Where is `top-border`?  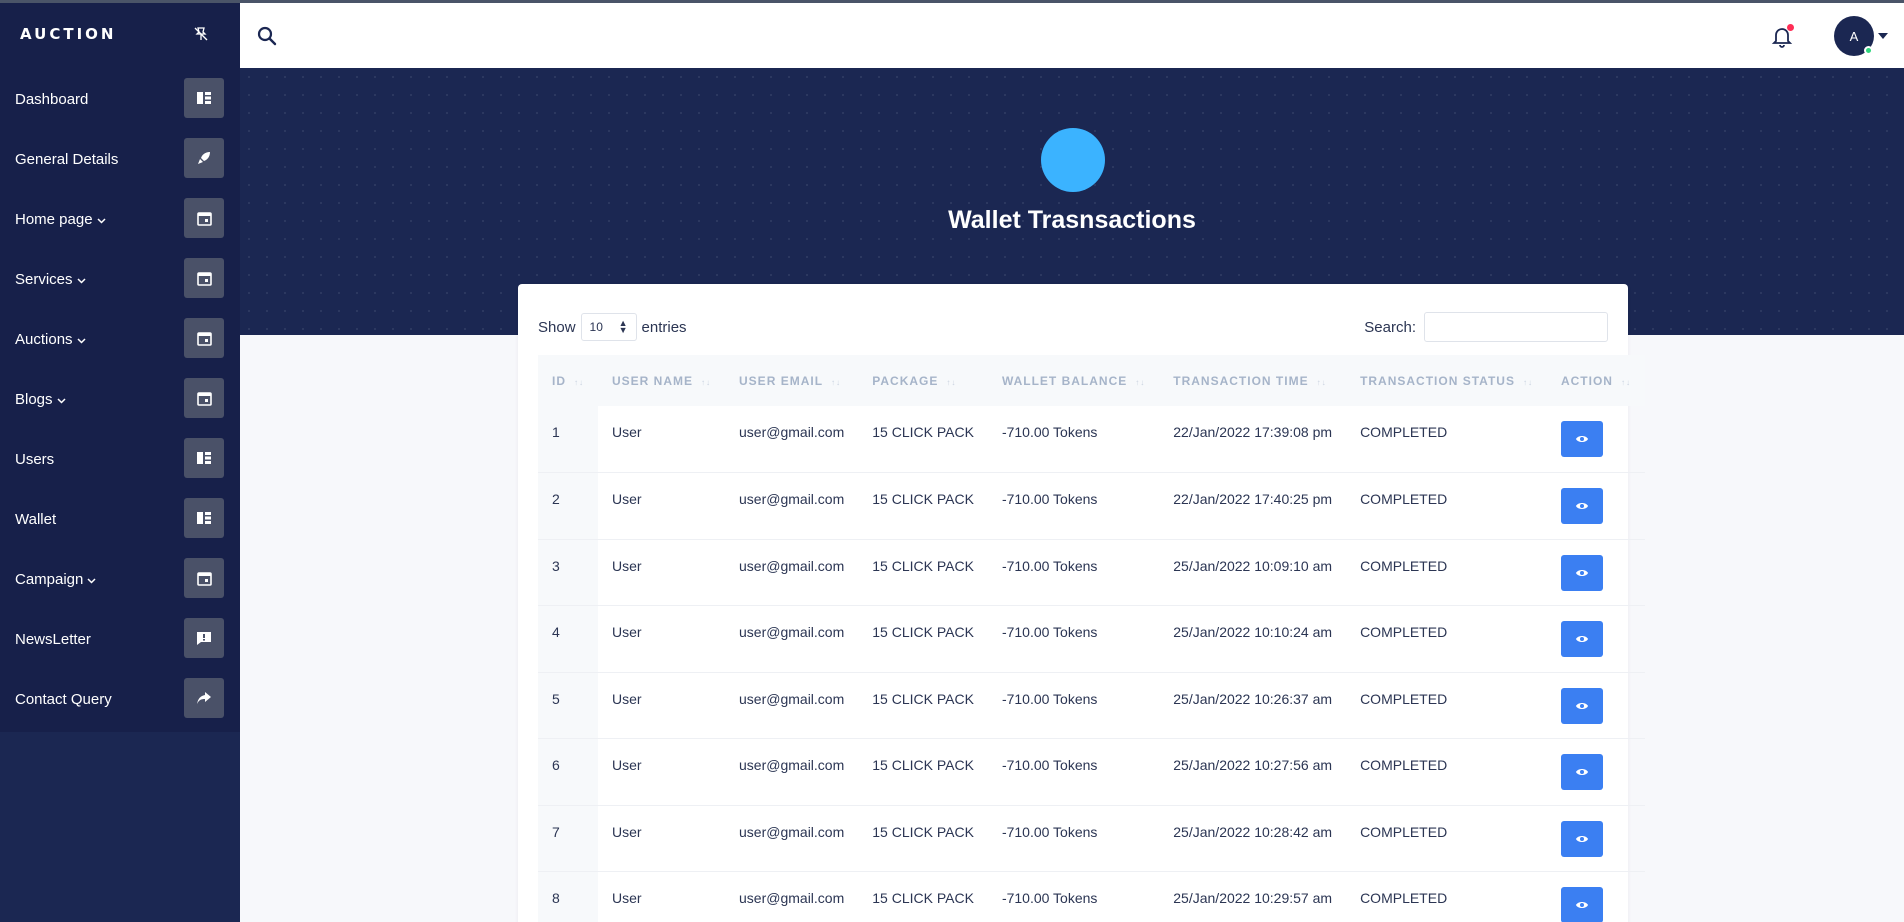 top-border is located at coordinates (952, 1).